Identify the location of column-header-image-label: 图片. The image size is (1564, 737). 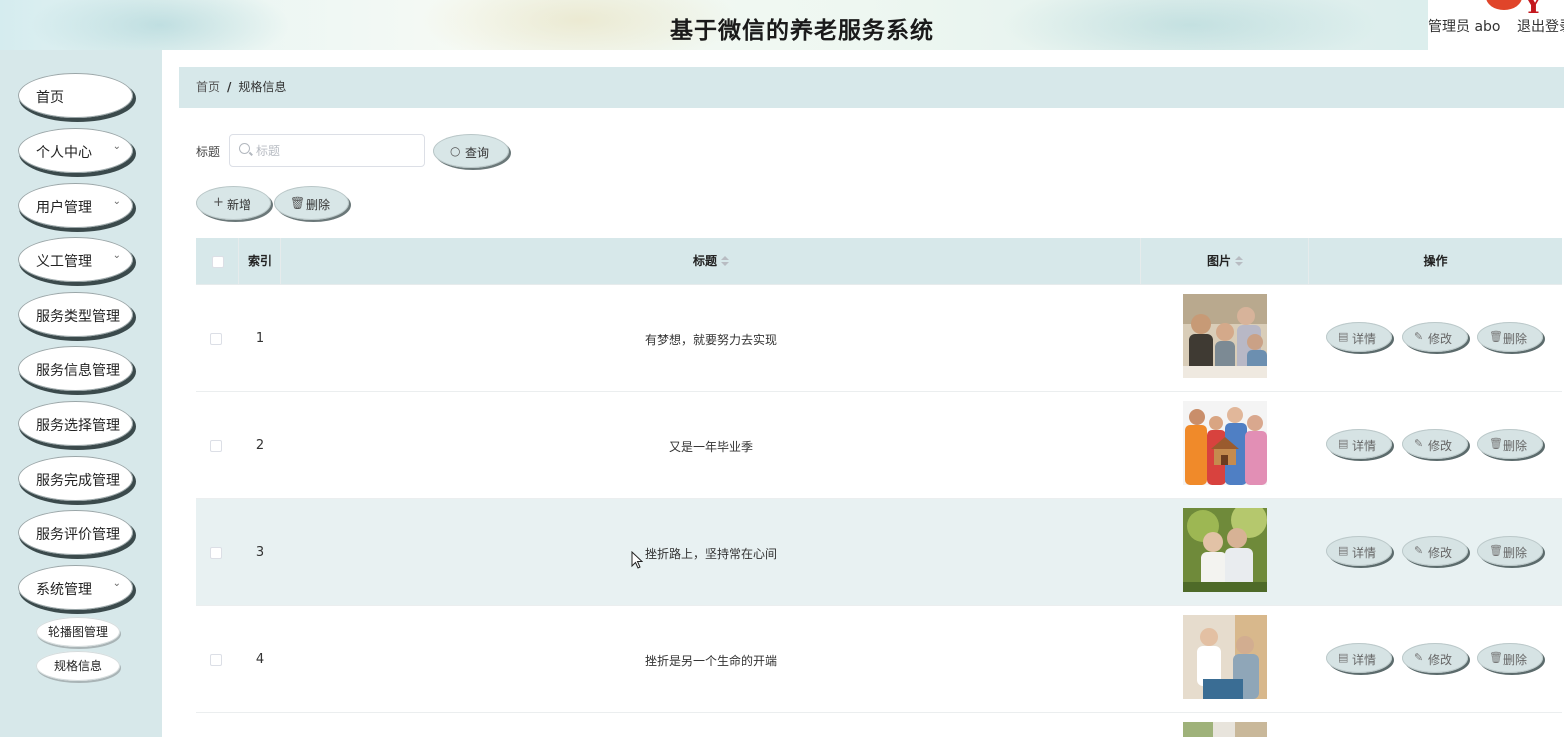
(1218, 261).